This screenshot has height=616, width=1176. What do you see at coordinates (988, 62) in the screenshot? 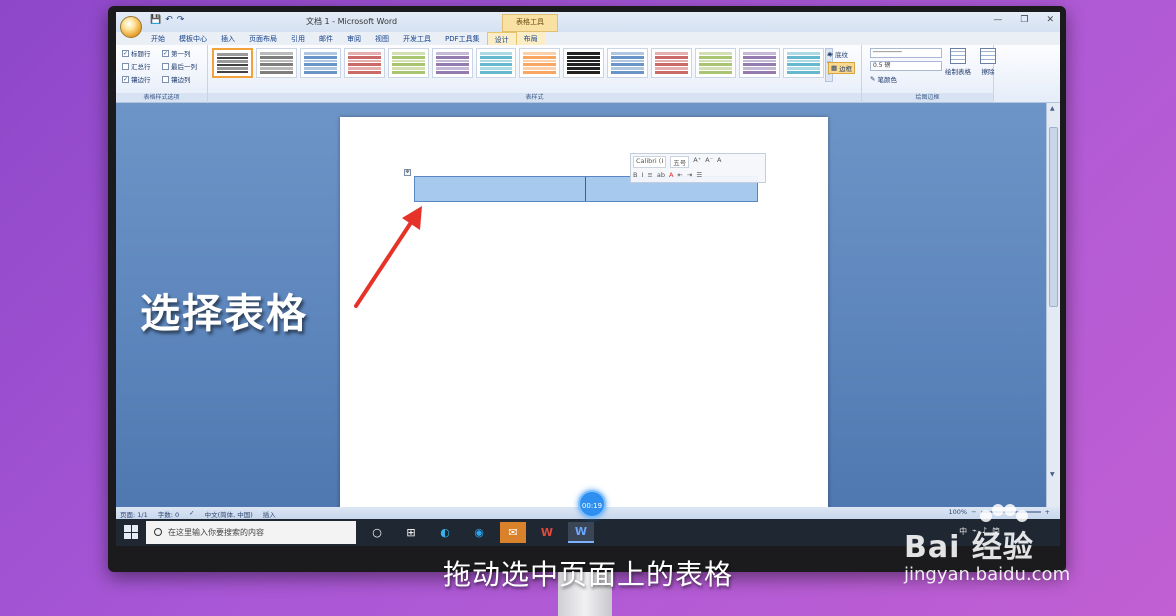
I see `eraser-button: 擦除` at bounding box center [988, 62].